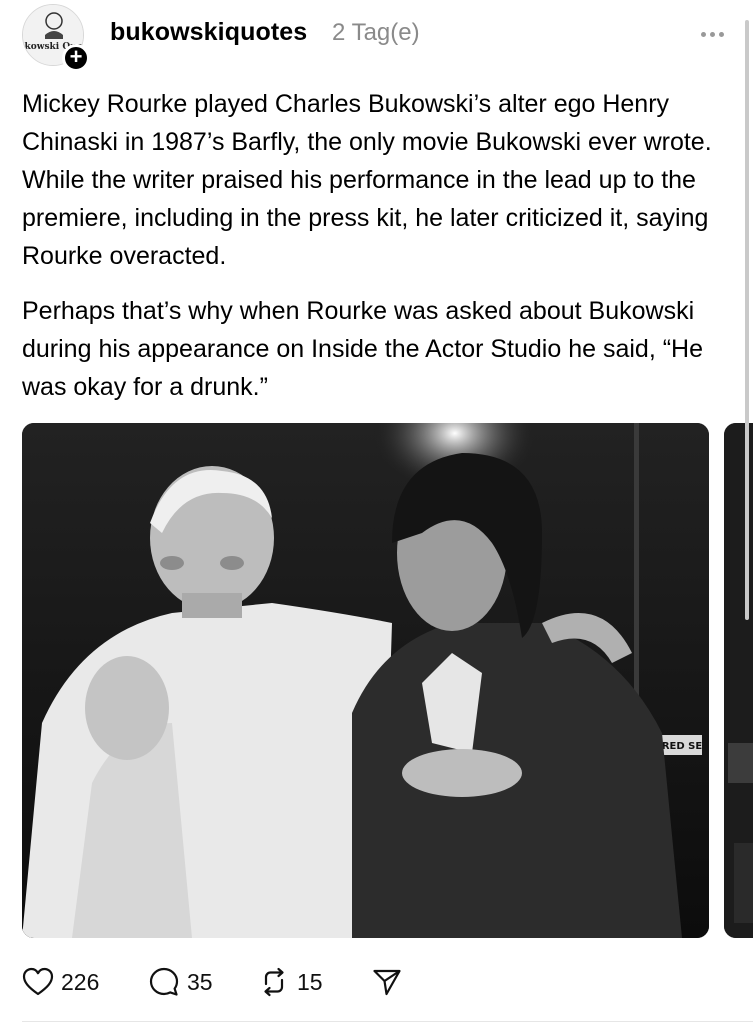  What do you see at coordinates (290, 982) in the screenshot?
I see `repost-button: 15` at bounding box center [290, 982].